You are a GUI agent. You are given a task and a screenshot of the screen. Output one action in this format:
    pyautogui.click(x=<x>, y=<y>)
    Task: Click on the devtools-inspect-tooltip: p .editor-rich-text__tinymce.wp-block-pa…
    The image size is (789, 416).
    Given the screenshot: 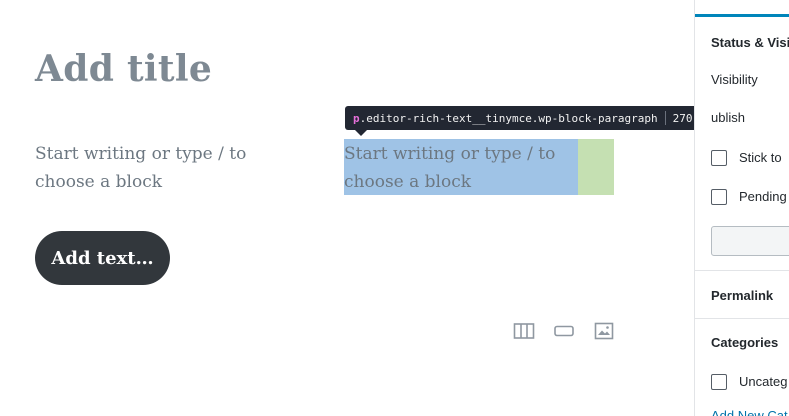 What is the action you would take?
    pyautogui.click(x=539, y=118)
    